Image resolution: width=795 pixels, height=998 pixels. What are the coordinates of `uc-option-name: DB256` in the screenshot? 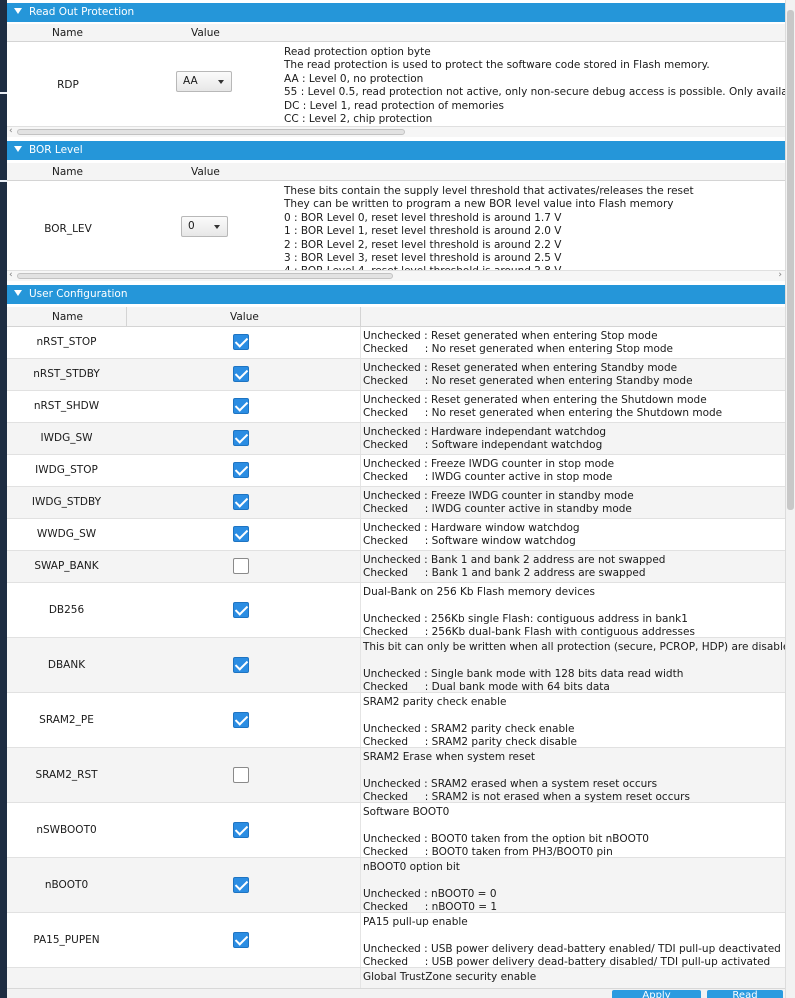 It's located at (66, 610).